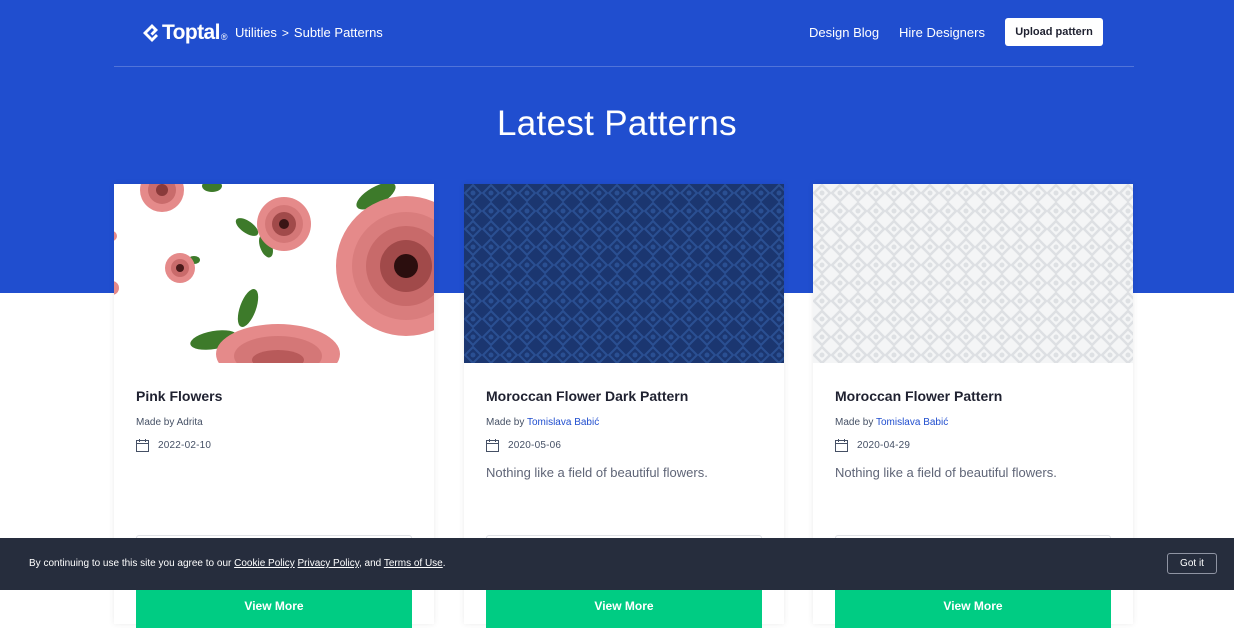  What do you see at coordinates (185, 445) in the screenshot?
I see `card-date: 2022-02-10` at bounding box center [185, 445].